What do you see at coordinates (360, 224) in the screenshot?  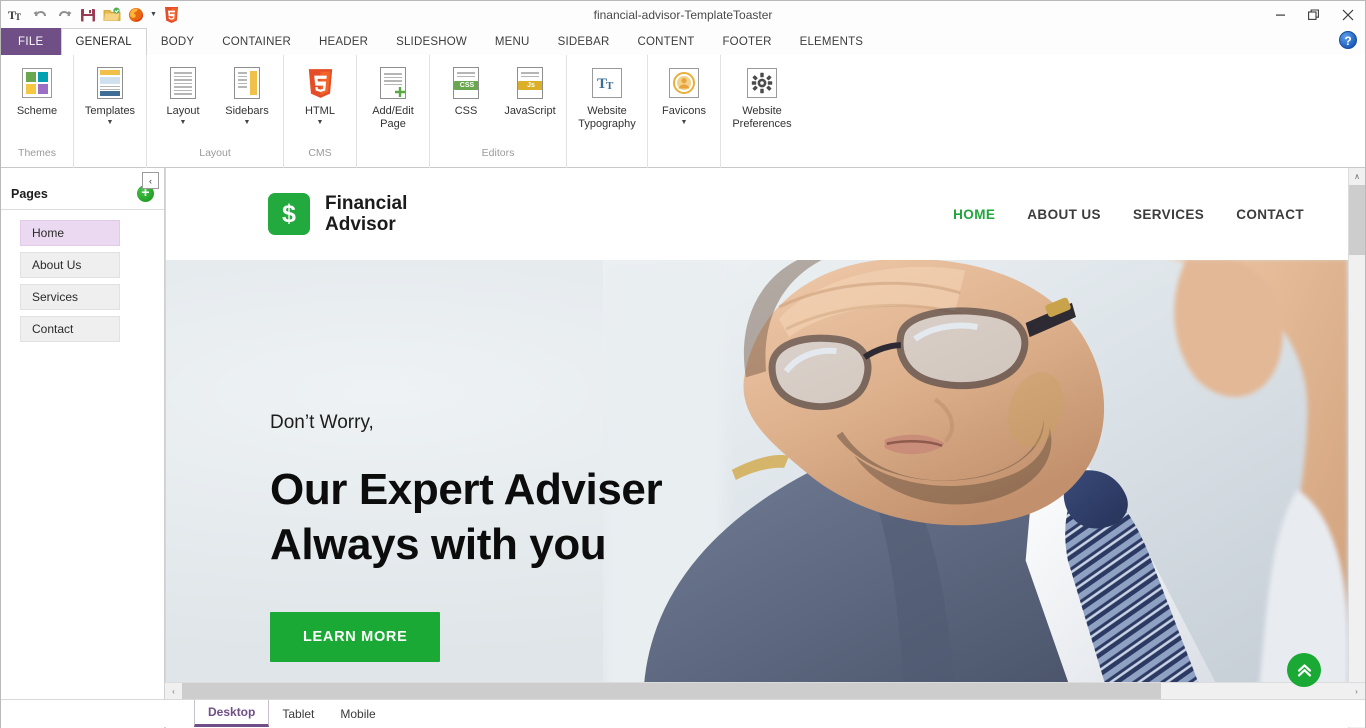 I see `brand-name-line2: Advisor` at bounding box center [360, 224].